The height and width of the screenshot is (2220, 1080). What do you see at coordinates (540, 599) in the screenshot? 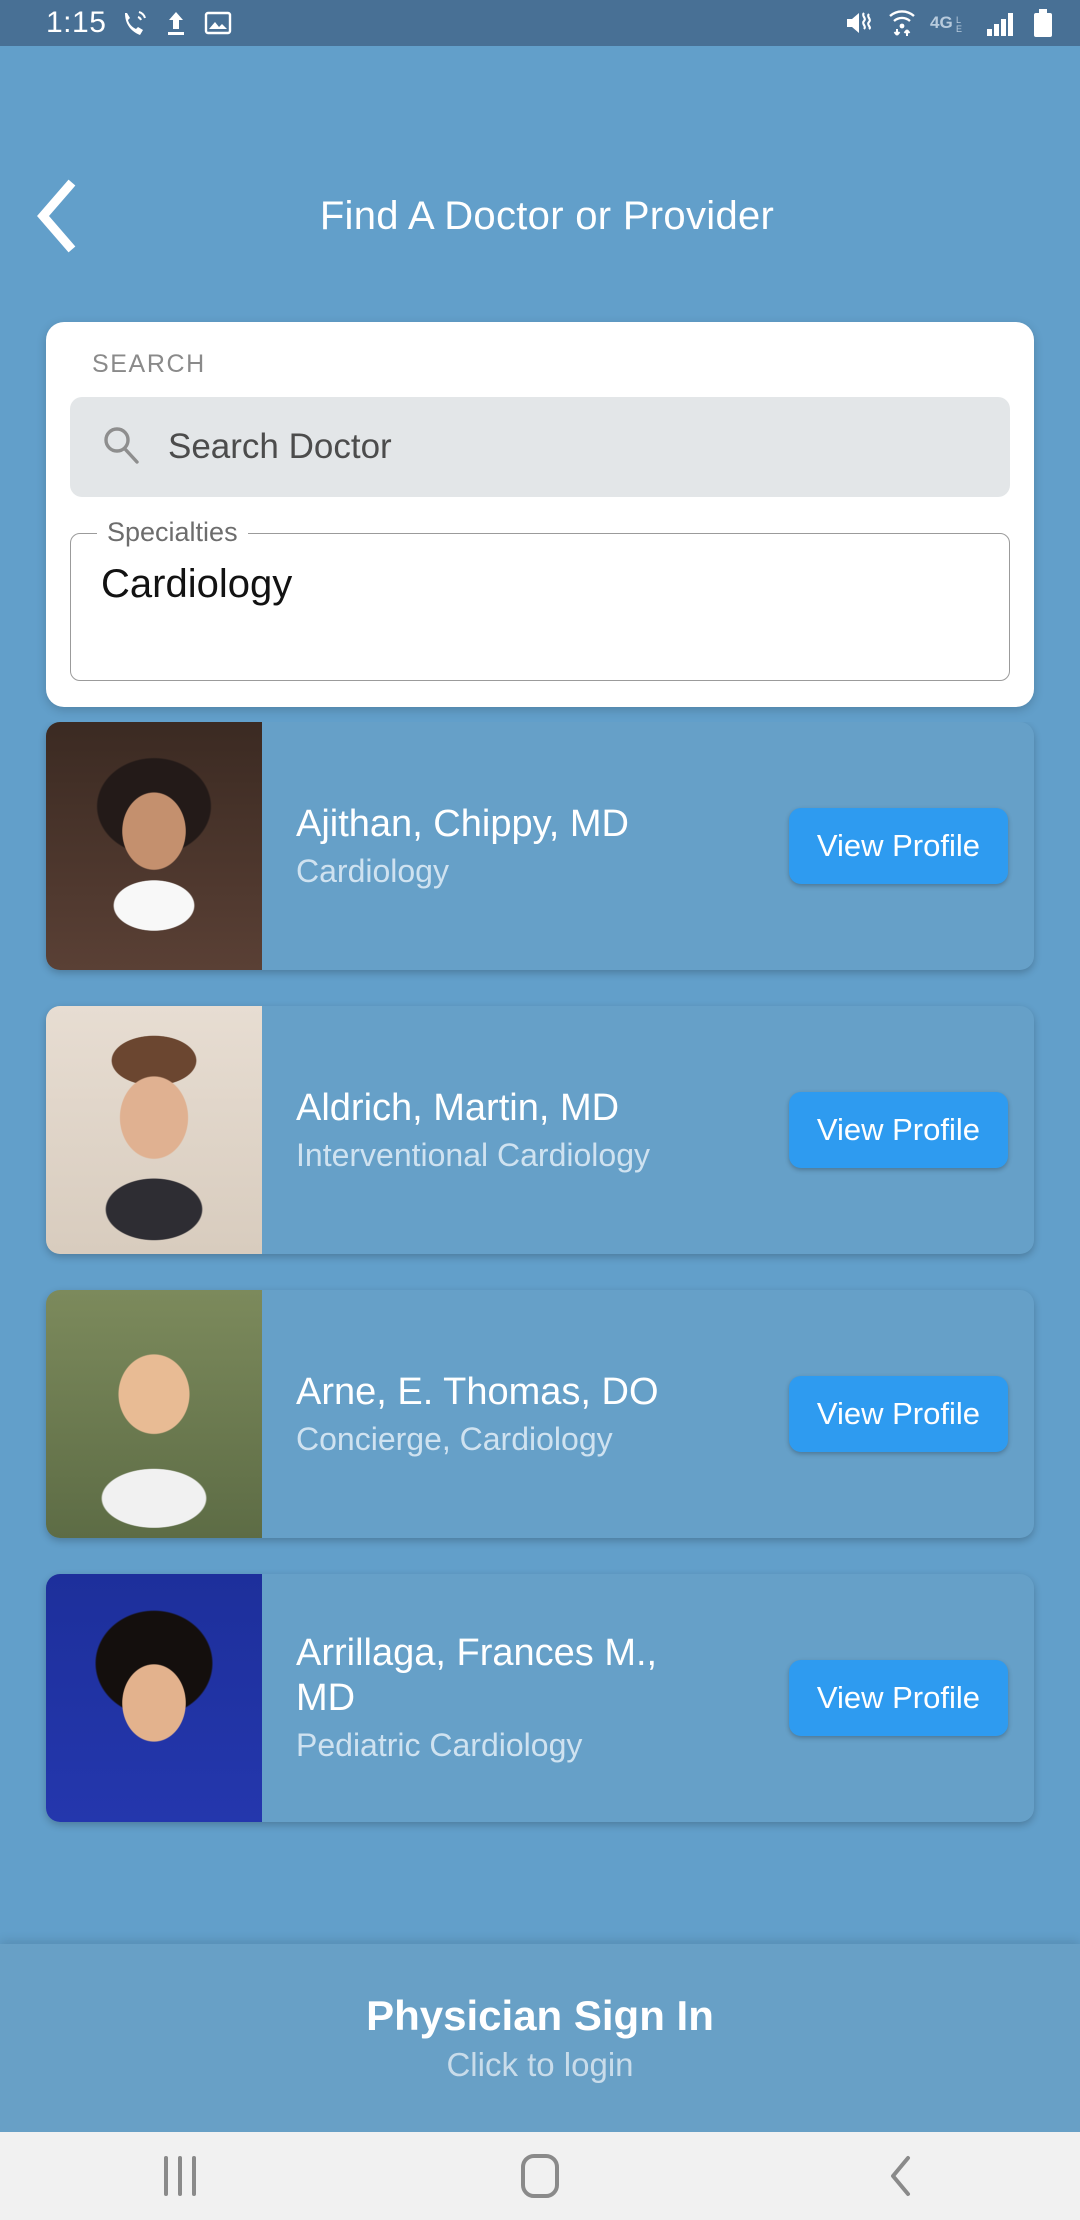
I see `specialties-field: Specialties Cardiology` at bounding box center [540, 599].